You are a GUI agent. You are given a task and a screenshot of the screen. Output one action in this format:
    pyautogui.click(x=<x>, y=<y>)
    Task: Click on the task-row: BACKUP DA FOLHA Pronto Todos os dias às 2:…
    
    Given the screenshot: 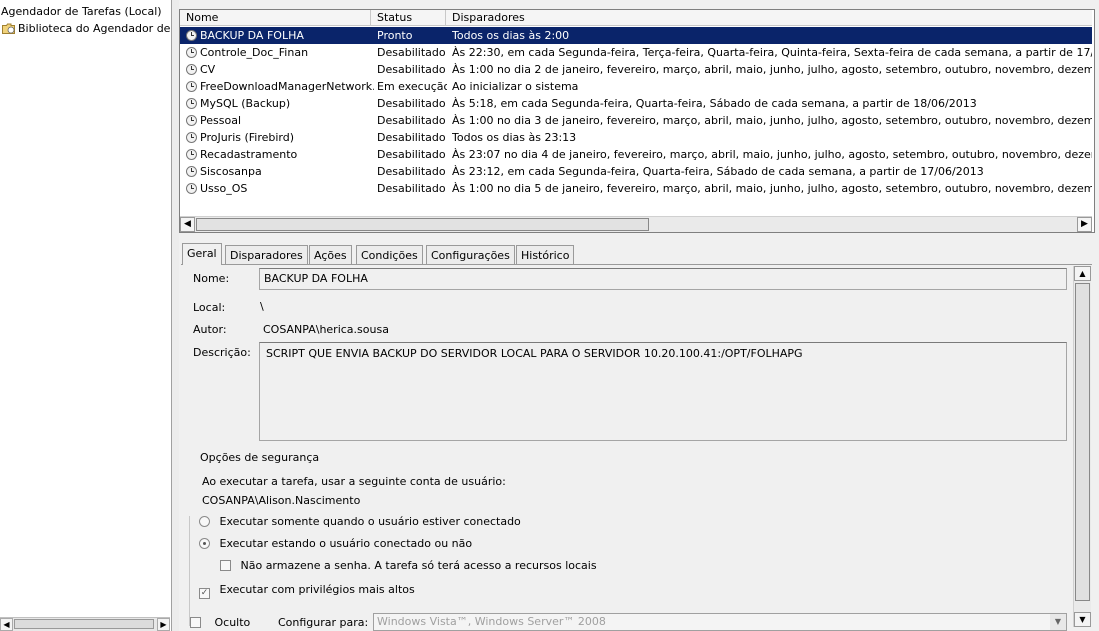 What is the action you would take?
    pyautogui.click(x=636, y=35)
    